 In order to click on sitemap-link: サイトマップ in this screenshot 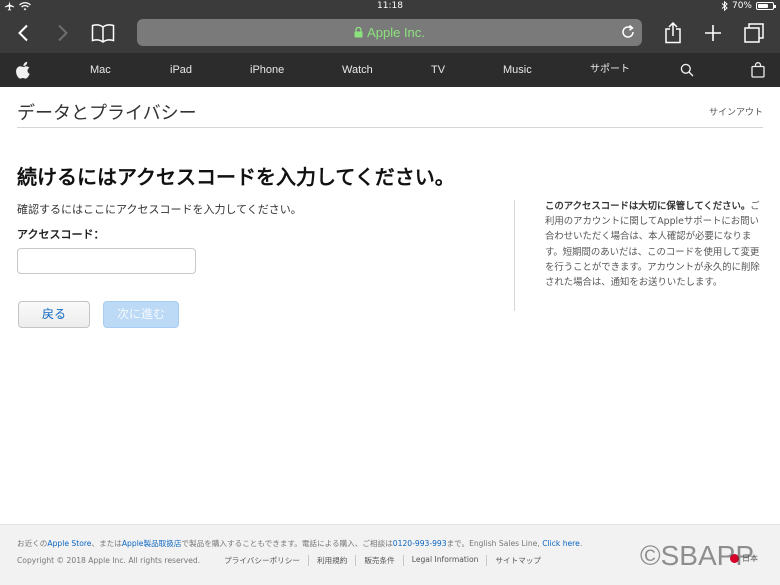, I will do `click(517, 560)`.